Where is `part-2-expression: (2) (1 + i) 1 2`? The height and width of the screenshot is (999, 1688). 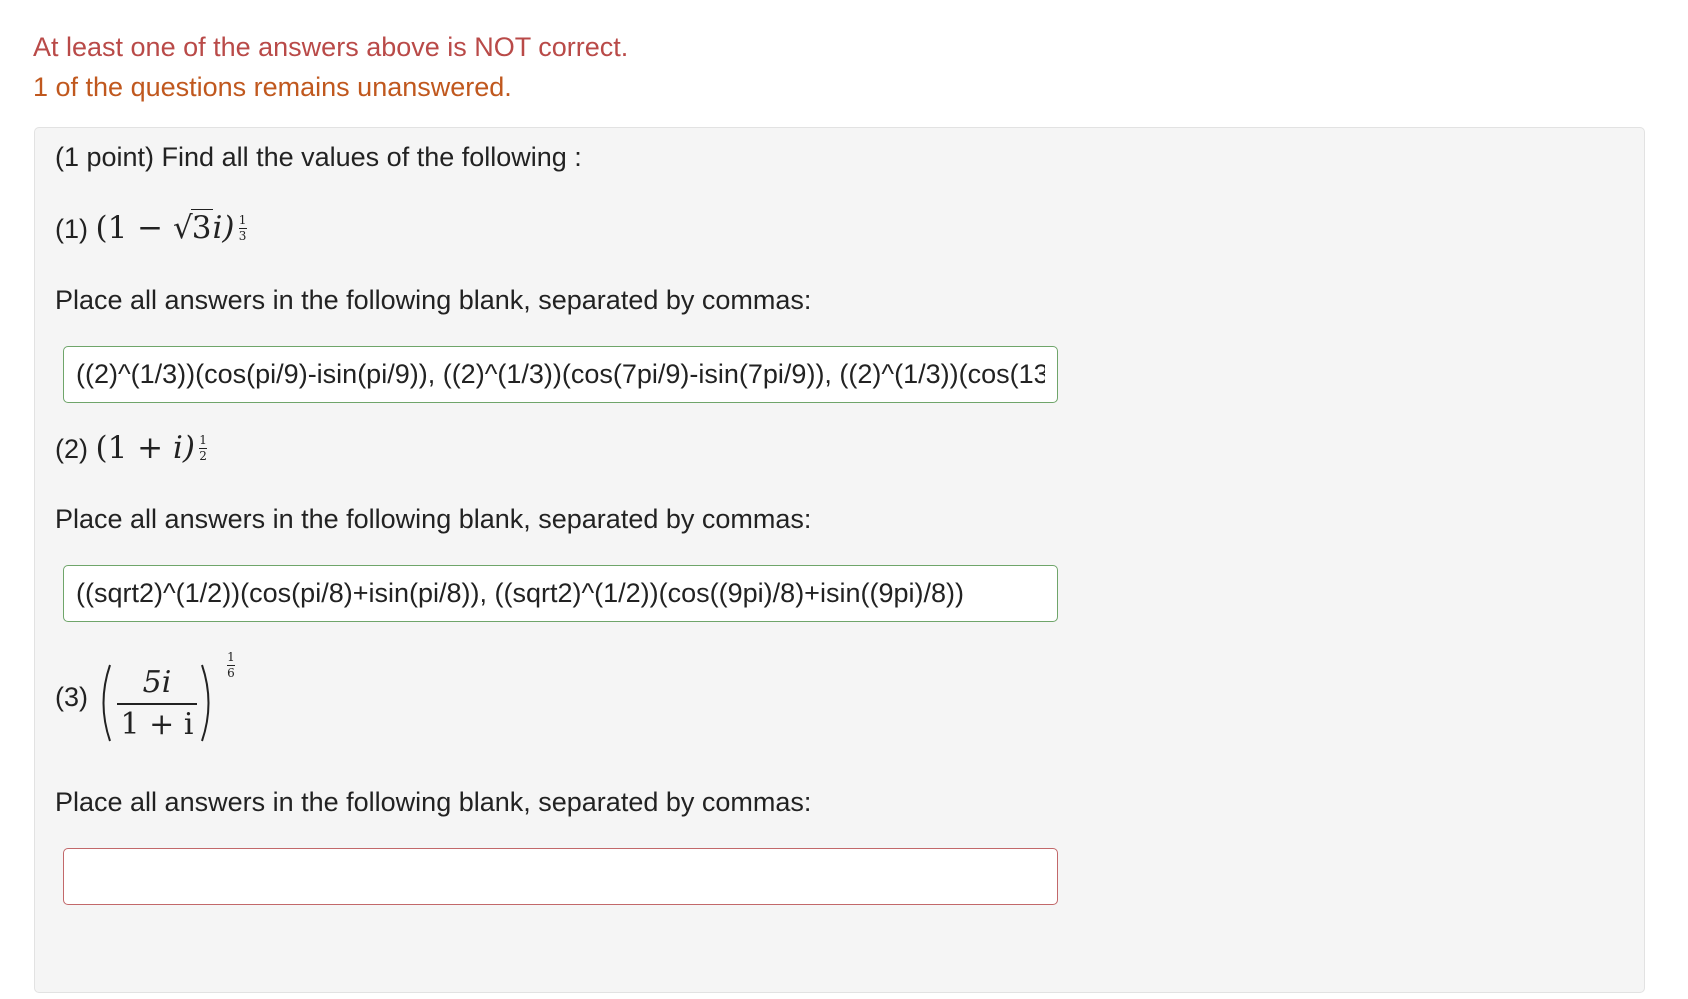
part-2-expression: (2) (1 + i) 1 2 is located at coordinates (131, 448).